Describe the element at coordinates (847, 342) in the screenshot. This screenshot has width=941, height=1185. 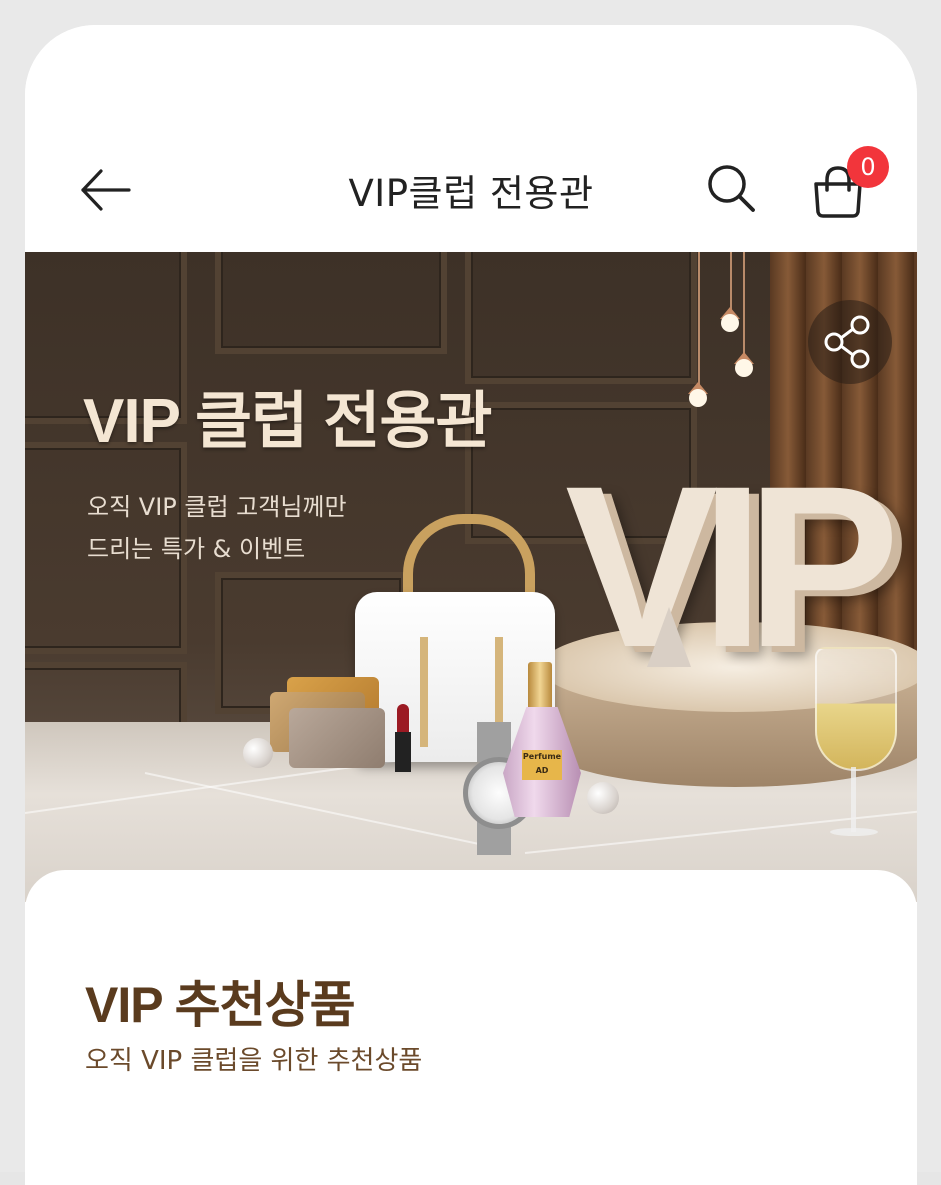
I see `share-icon` at that location.